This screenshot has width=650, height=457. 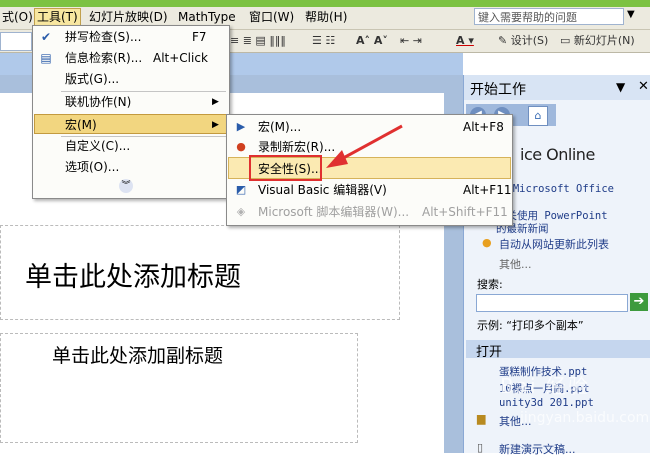 What do you see at coordinates (128, 17) in the screenshot?
I see `menu-slideshow: 幻灯片放映(D)` at bounding box center [128, 17].